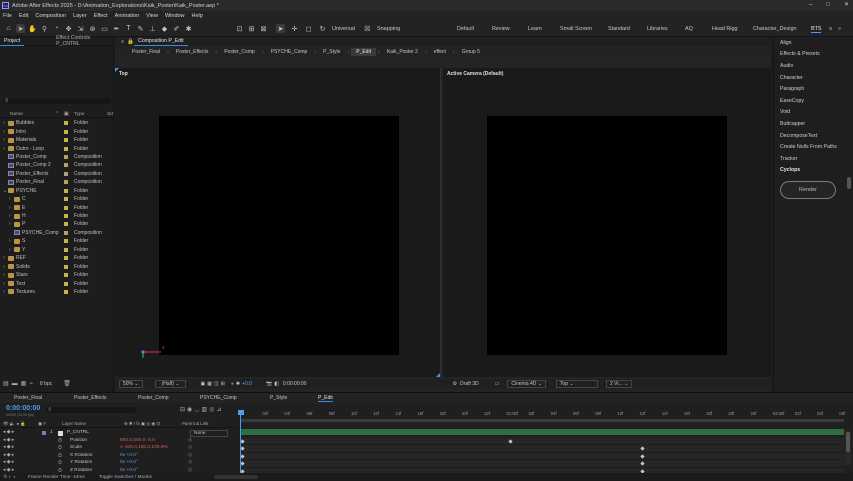  What do you see at coordinates (91, 410) in the screenshot?
I see `timeline-search-input: ⚲` at bounding box center [91, 410].